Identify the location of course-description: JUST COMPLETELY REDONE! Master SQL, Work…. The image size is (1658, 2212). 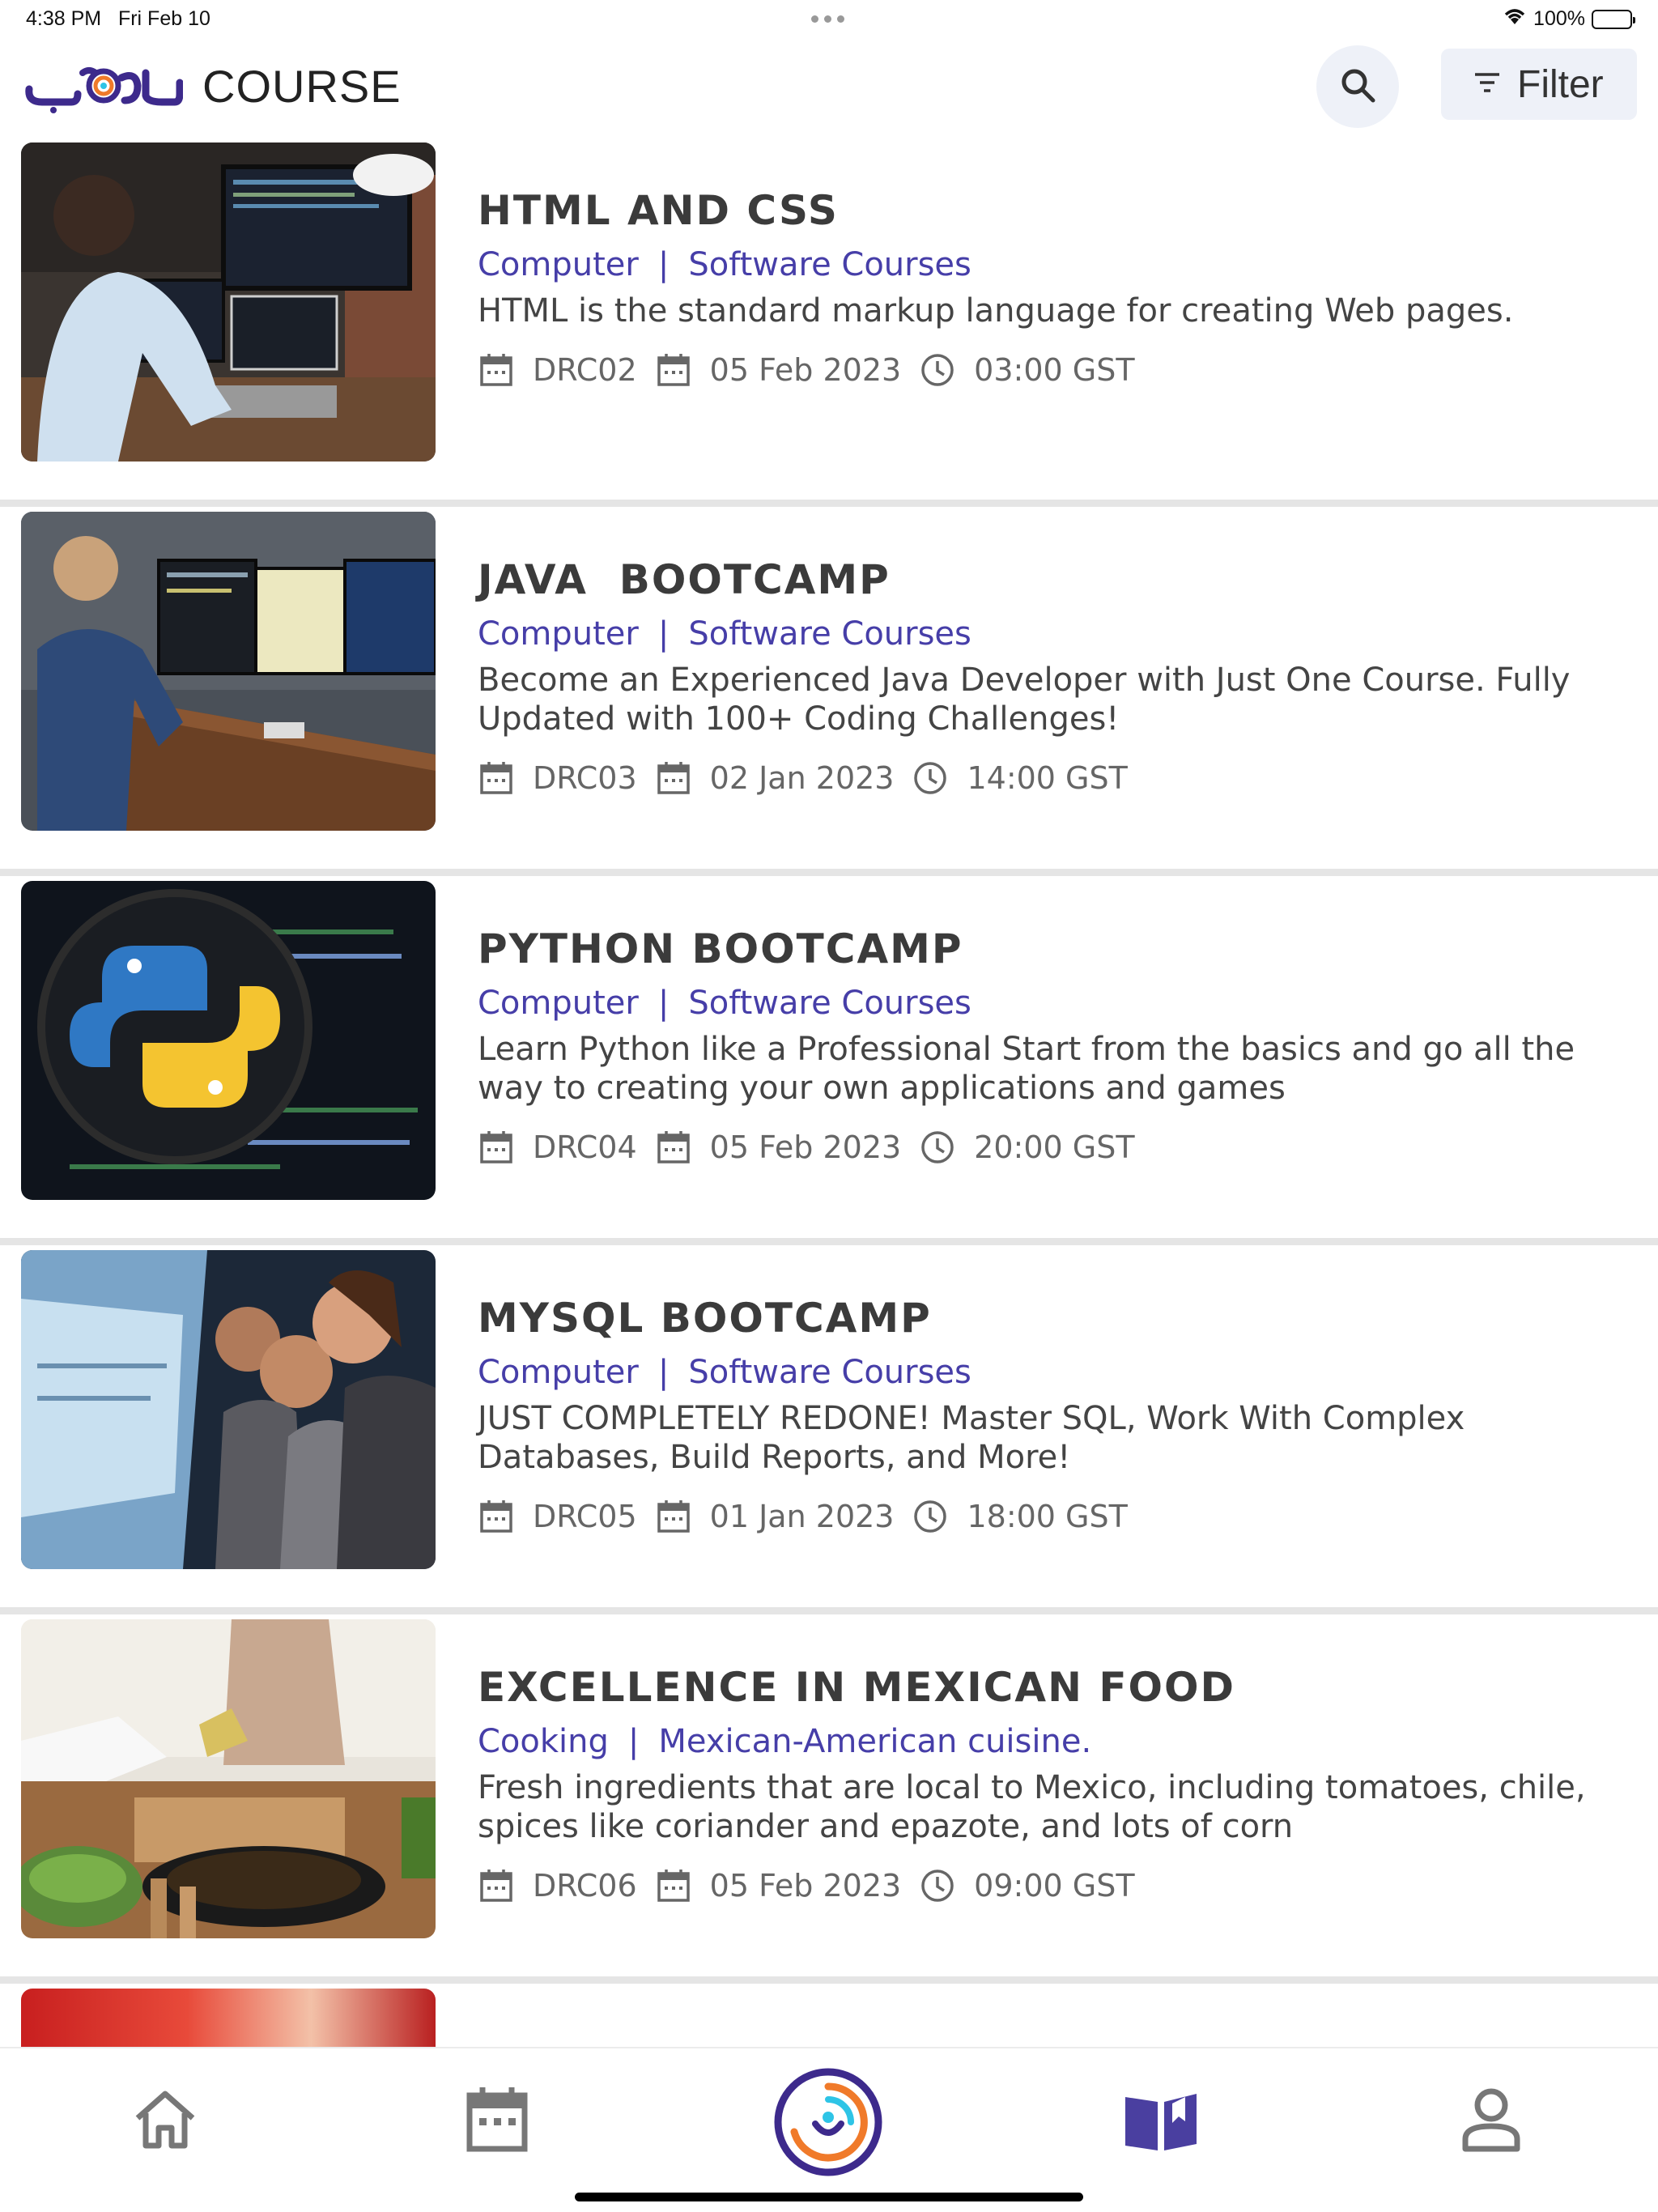
(971, 1438).